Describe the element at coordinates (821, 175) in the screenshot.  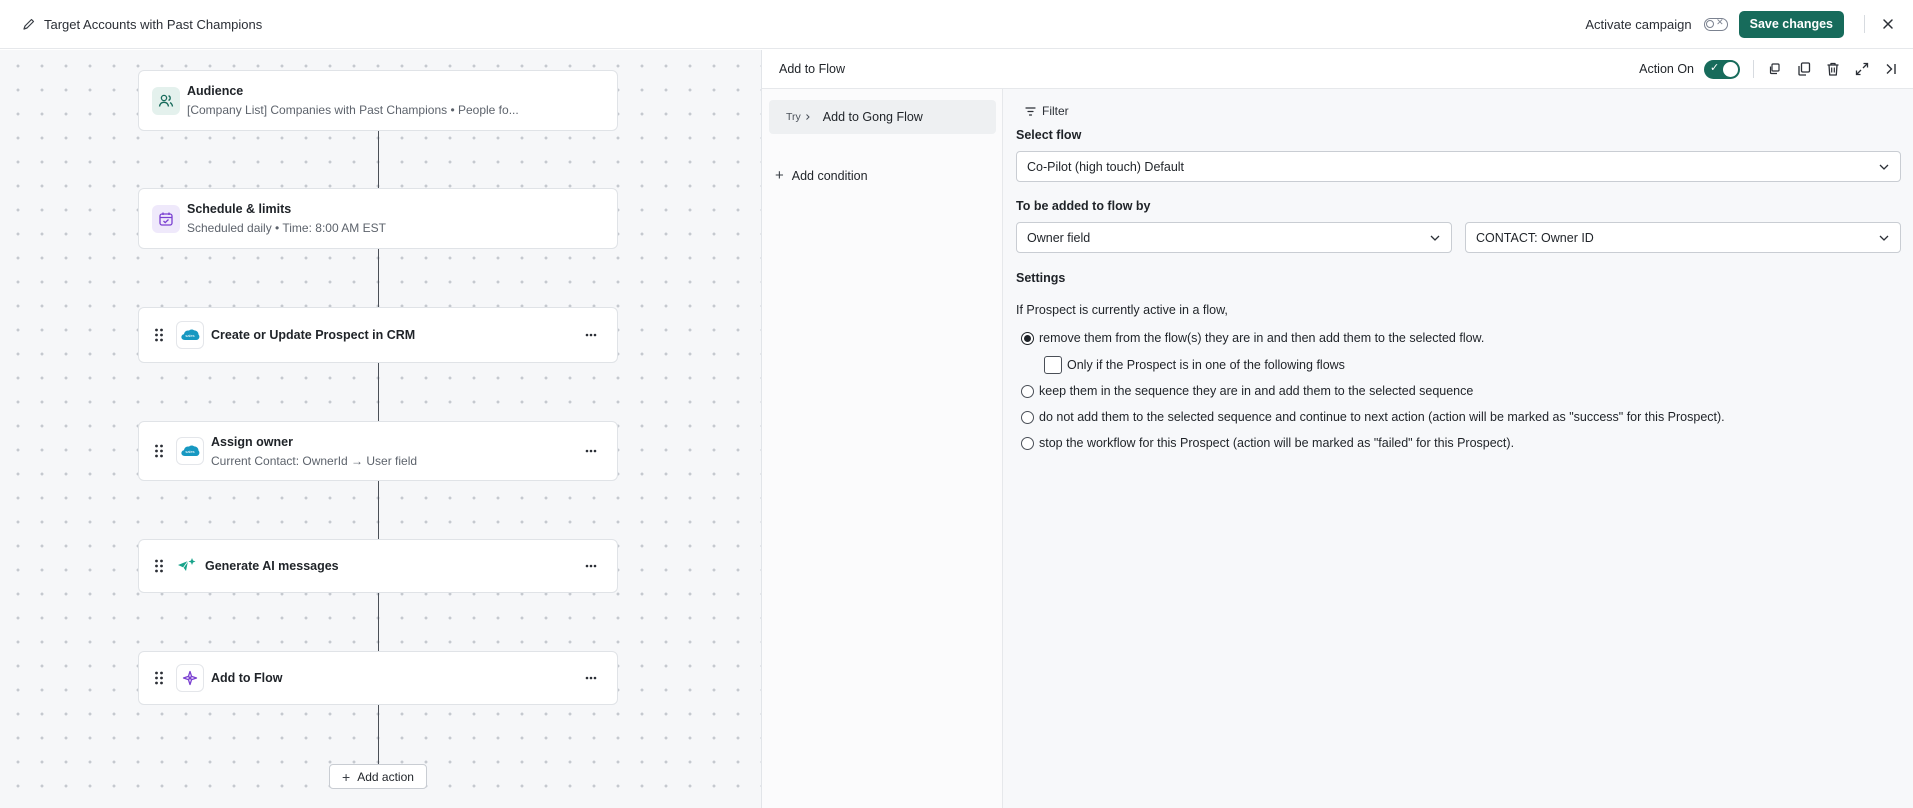
I see `add-condition-button: + Add condition` at that location.